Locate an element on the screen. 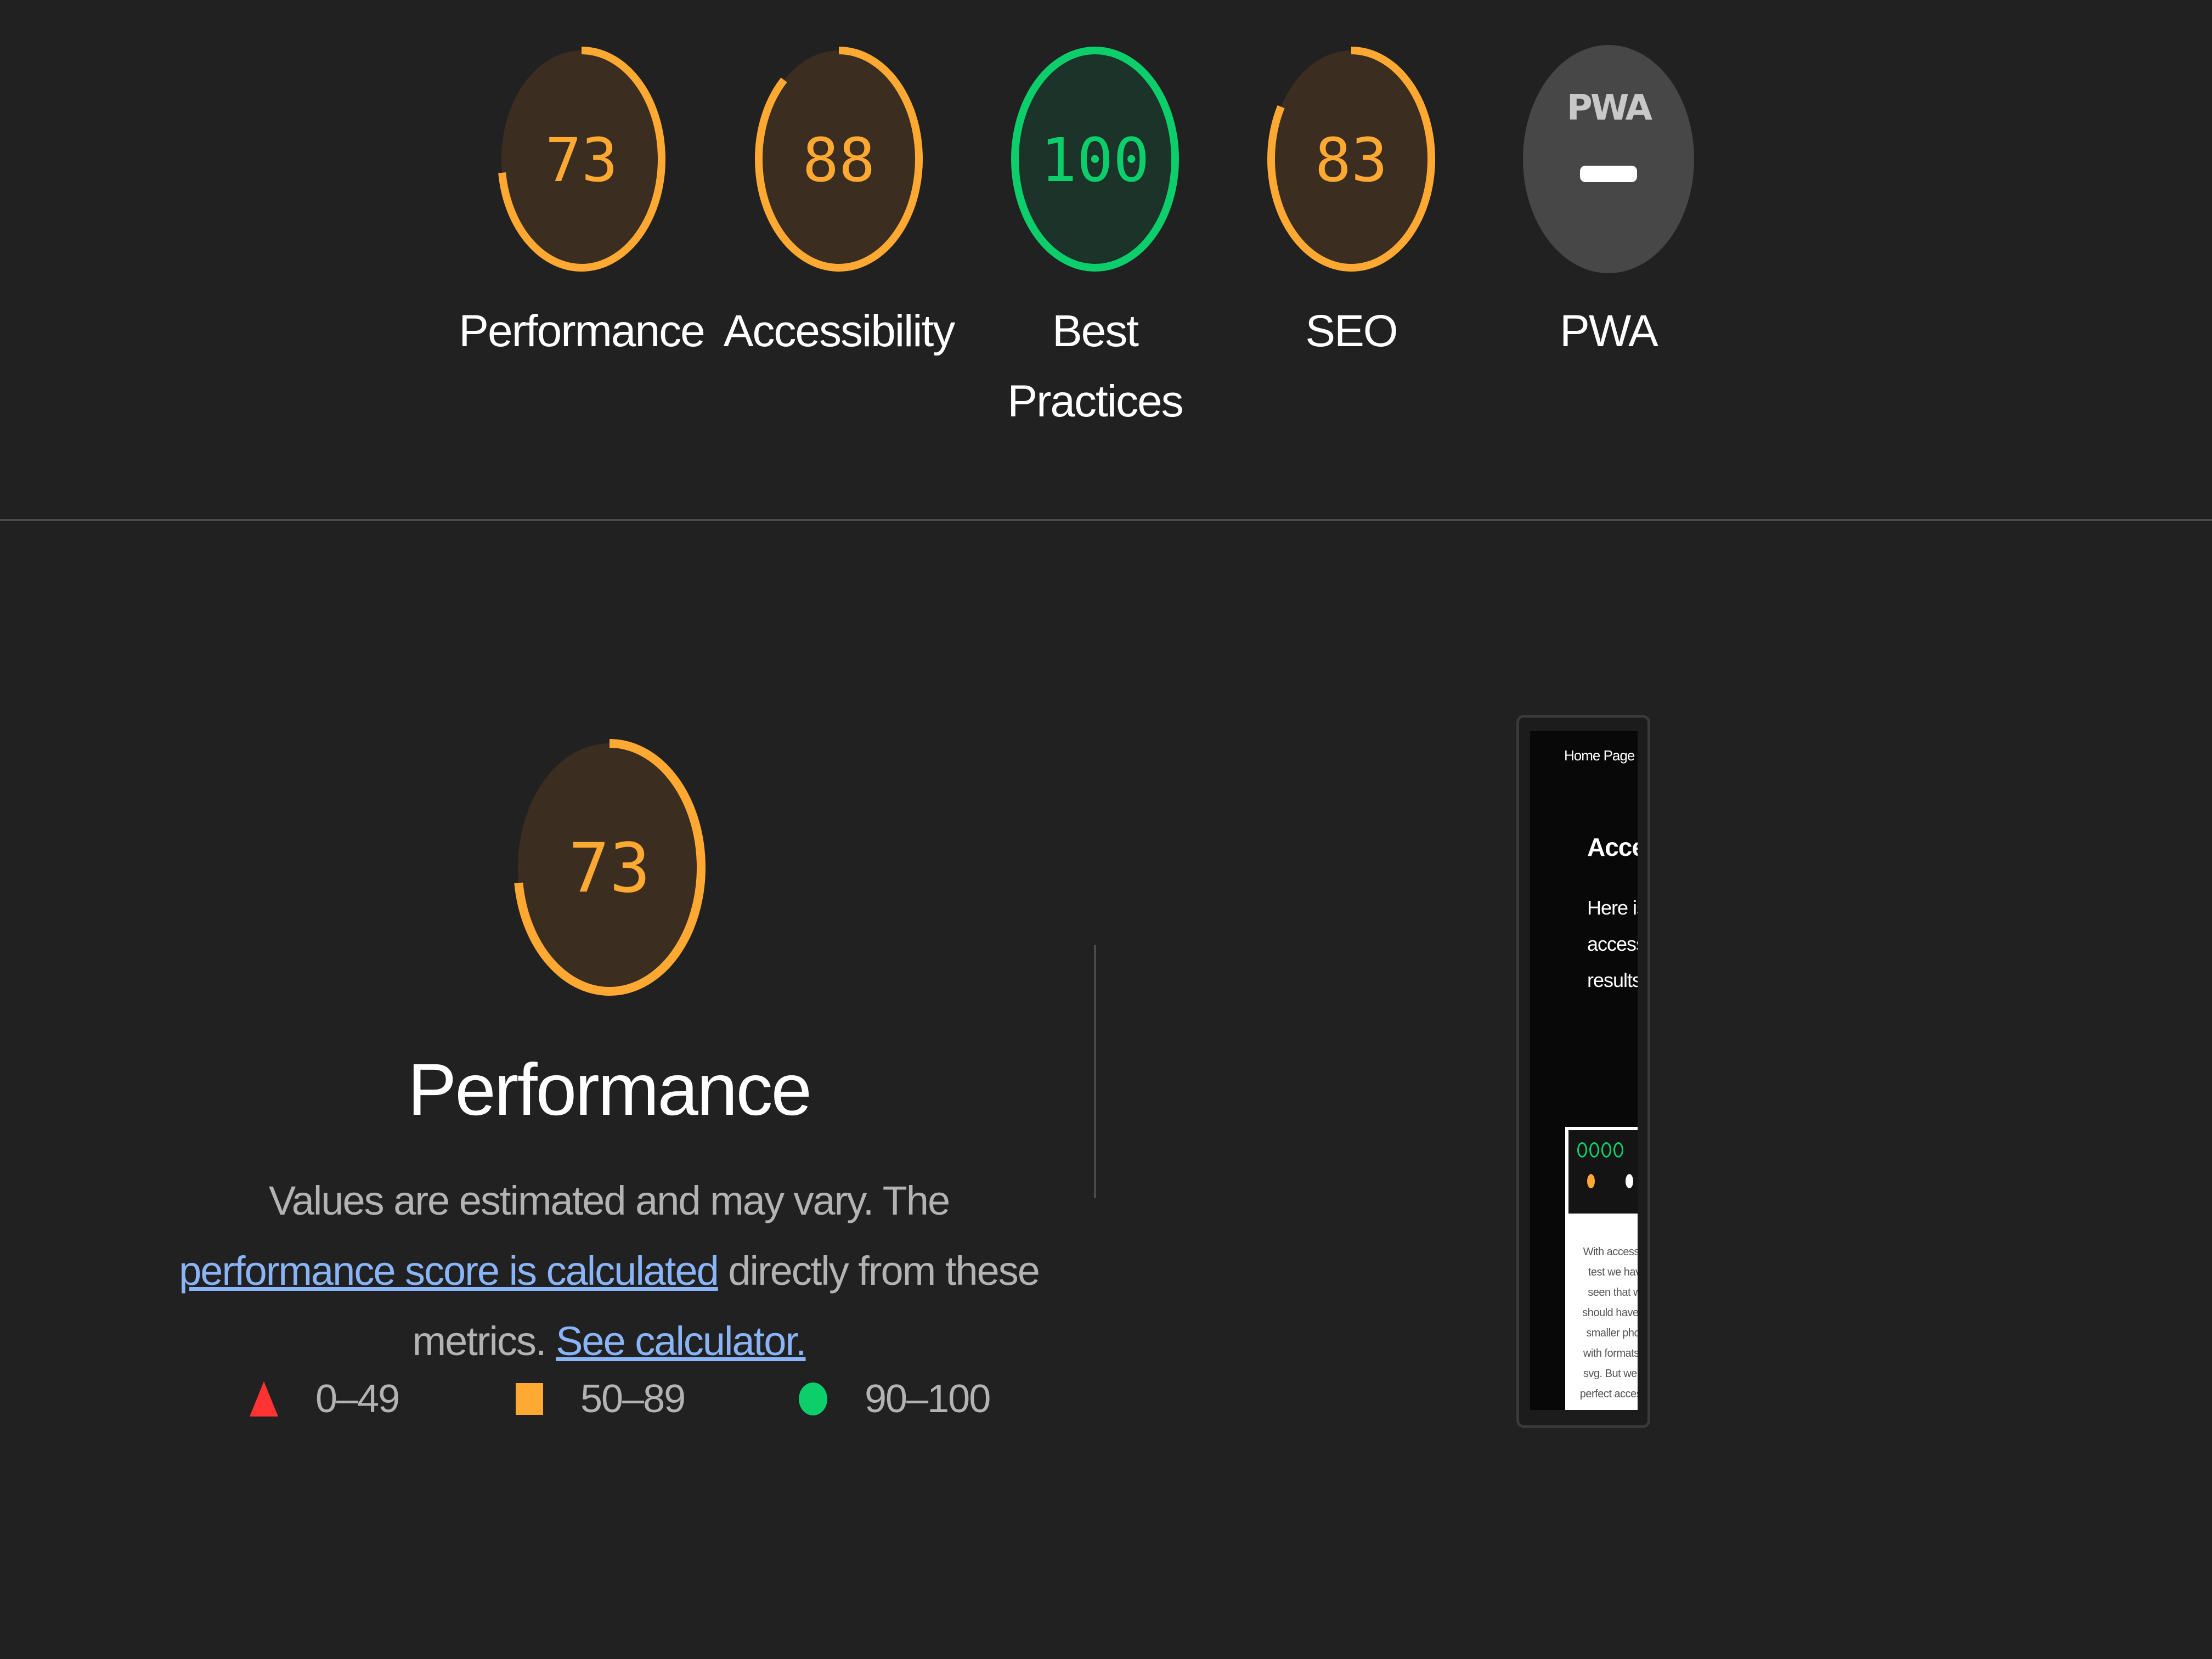 The height and width of the screenshot is (1659, 2212). gauge-accessibility-score: 88 is located at coordinates (839, 160).